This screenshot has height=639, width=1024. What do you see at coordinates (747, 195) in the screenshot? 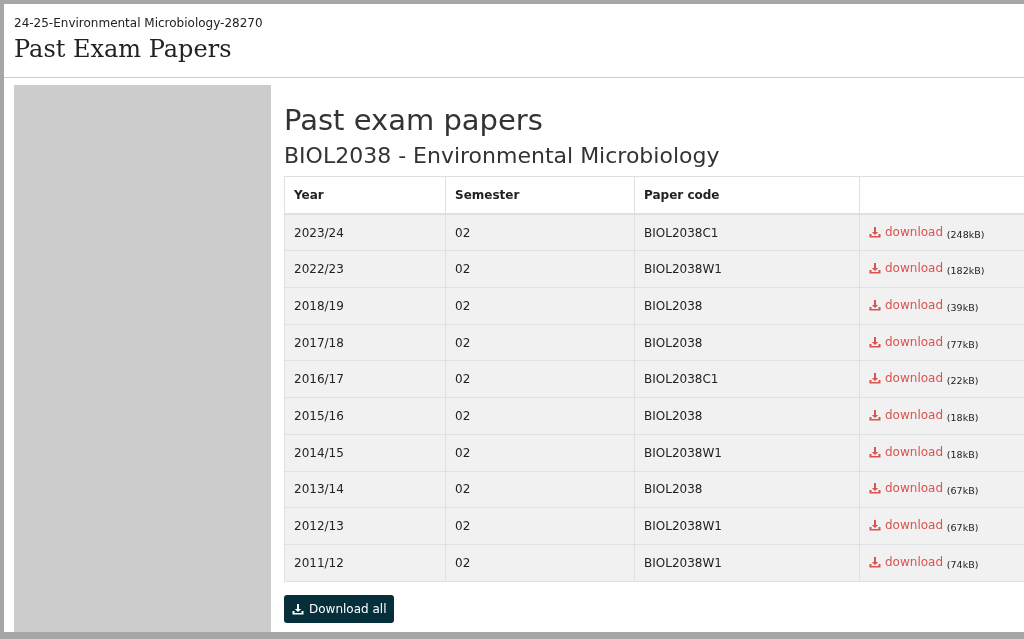
I see `column-header: Paper code` at bounding box center [747, 195].